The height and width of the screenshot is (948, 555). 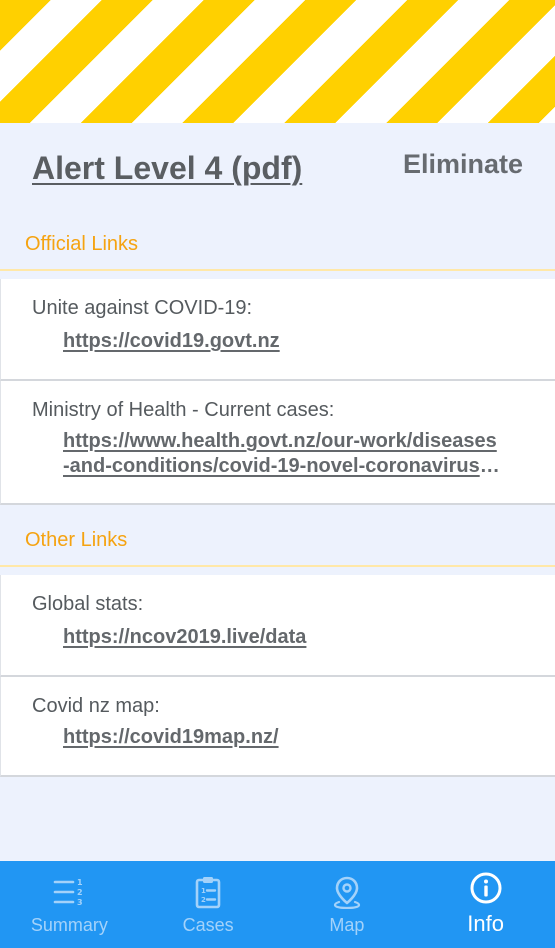 I want to click on link-card-global-stats: Global stats: https://ncov2019.live/data, so click(x=277, y=626).